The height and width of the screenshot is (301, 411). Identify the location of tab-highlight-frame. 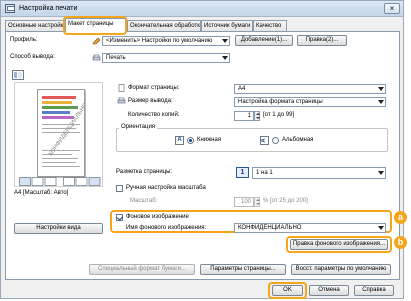
(95, 25).